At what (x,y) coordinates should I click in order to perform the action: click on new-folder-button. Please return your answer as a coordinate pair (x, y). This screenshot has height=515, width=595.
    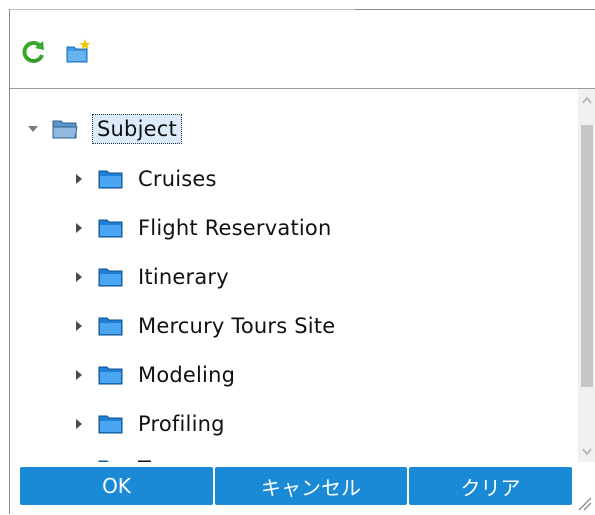
    Looking at the image, I should click on (78, 52).